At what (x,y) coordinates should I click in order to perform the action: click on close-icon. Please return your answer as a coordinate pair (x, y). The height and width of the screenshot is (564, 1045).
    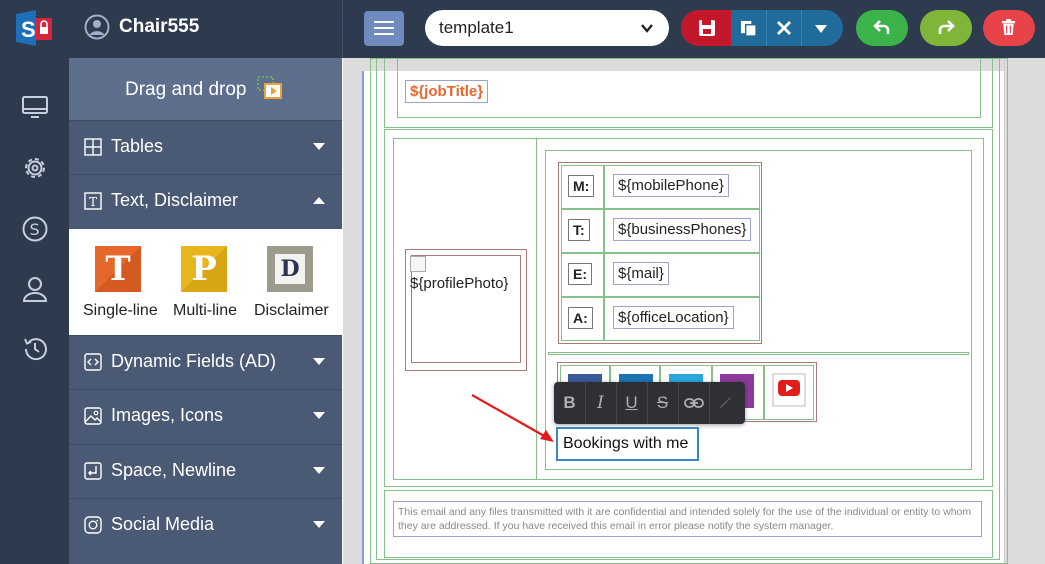
    Looking at the image, I should click on (784, 28).